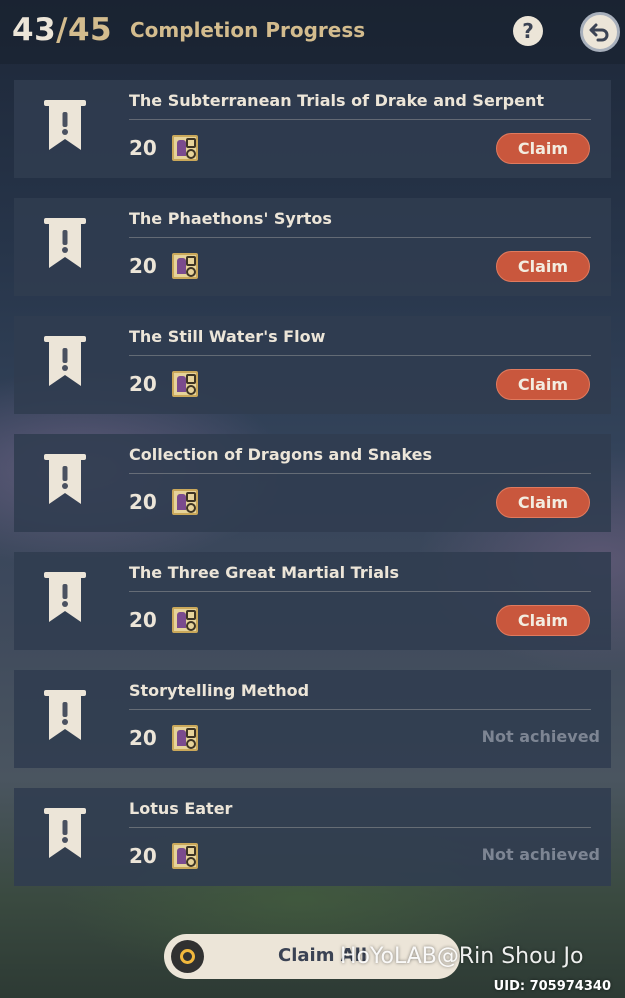  I want to click on help-button: ?, so click(528, 31).